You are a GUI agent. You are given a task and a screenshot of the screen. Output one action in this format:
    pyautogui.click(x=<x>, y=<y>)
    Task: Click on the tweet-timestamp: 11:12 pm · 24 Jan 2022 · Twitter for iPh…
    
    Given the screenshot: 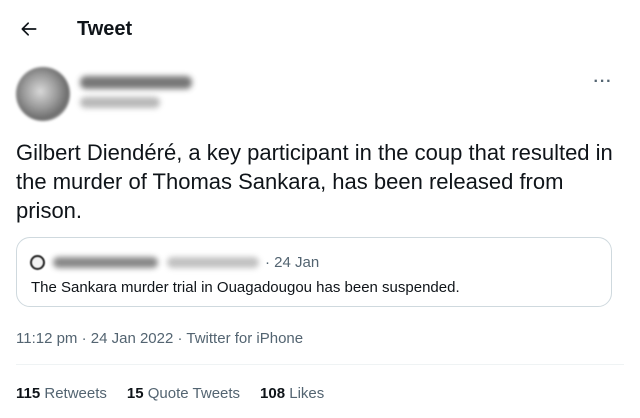 What is the action you would take?
    pyautogui.click(x=159, y=339)
    